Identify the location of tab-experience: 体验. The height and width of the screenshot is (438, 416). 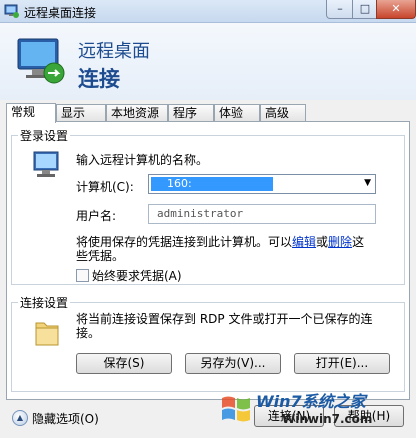
(237, 112).